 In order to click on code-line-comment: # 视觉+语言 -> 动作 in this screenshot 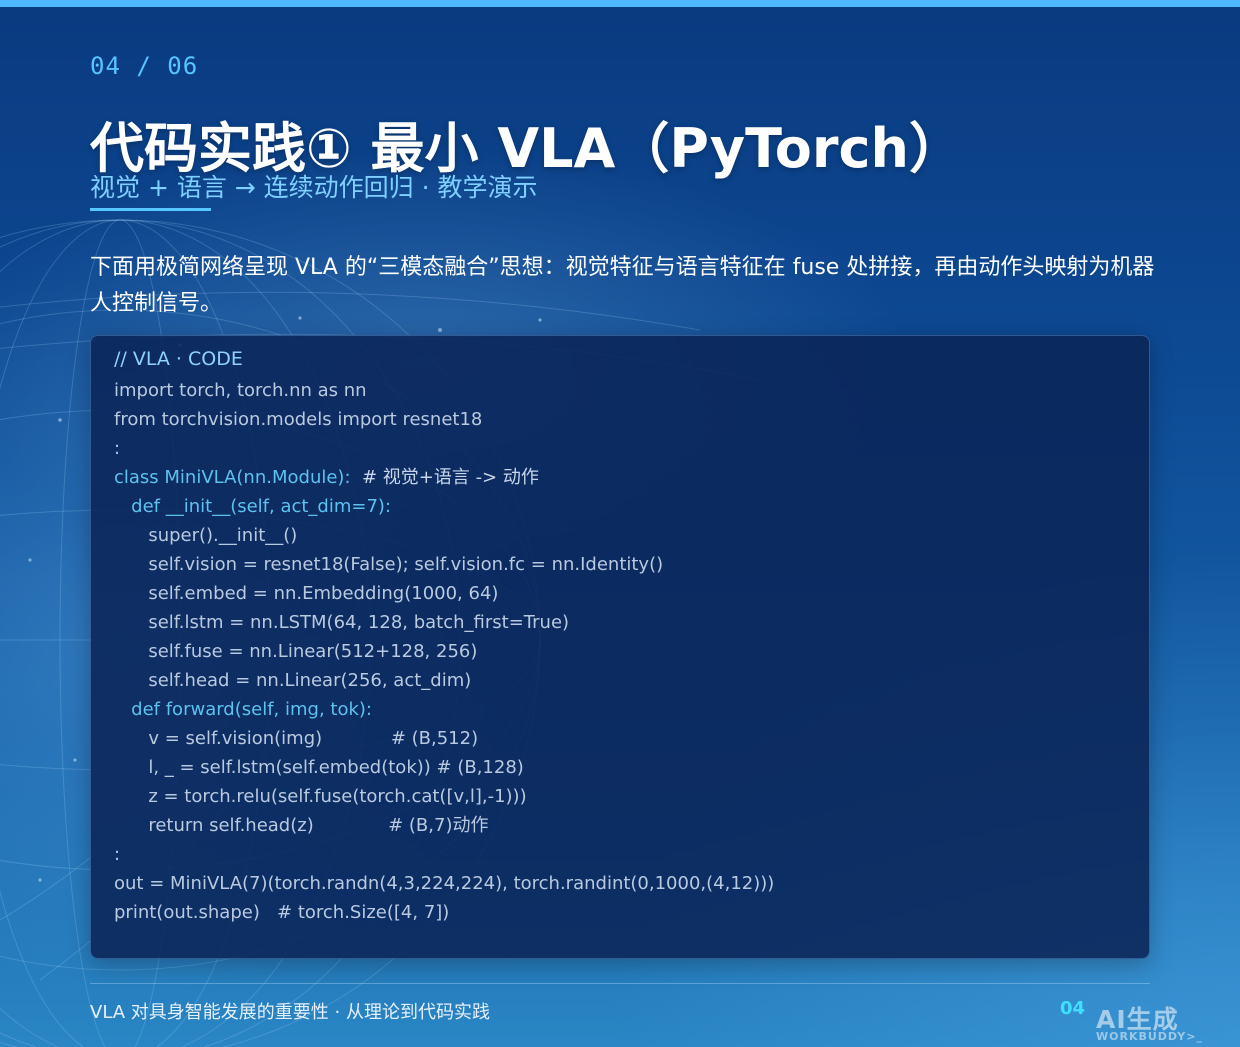, I will do `click(444, 477)`.